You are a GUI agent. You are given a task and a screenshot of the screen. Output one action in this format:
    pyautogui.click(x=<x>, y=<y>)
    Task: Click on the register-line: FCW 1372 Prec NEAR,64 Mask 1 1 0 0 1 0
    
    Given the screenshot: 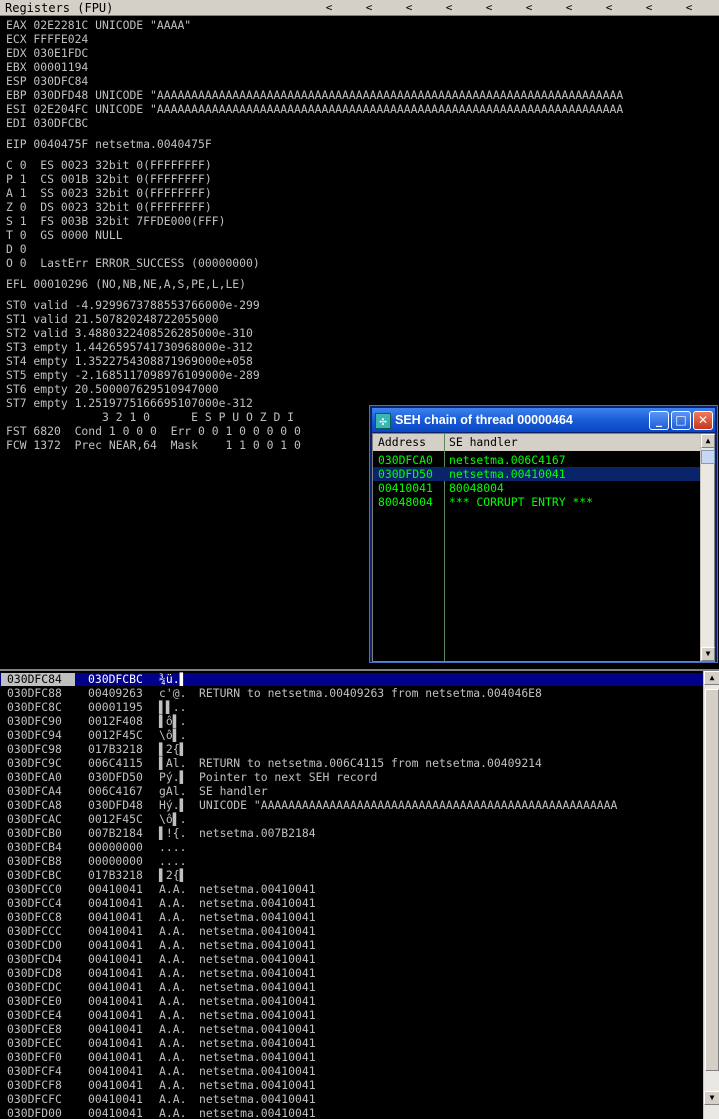 What is the action you would take?
    pyautogui.click(x=153, y=445)
    